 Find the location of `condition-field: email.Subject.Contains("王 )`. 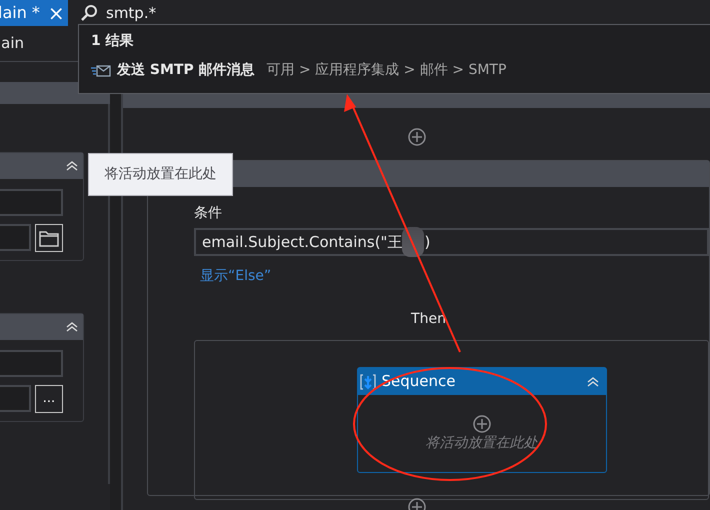

condition-field: email.Subject.Contains("王 ) is located at coordinates (451, 242).